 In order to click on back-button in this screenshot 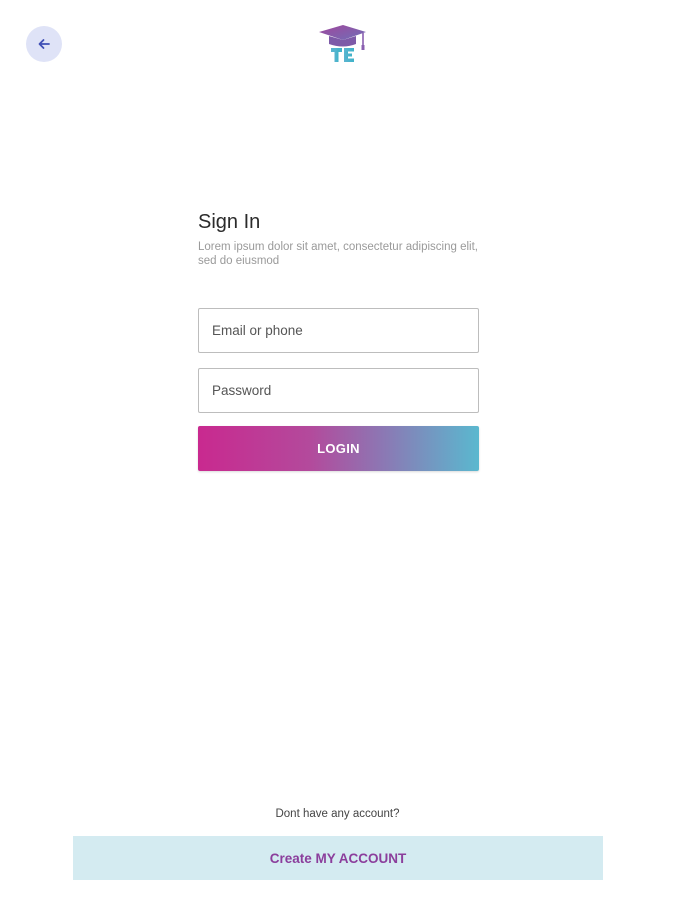, I will do `click(44, 44)`.